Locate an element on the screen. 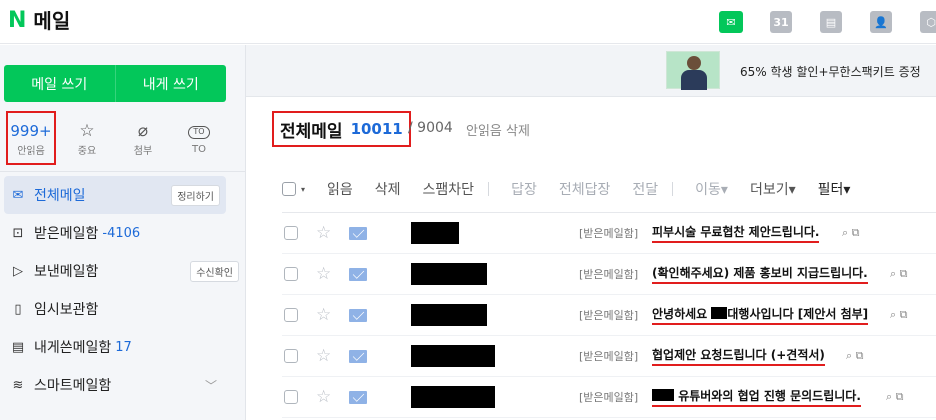  quick-to: TO TO is located at coordinates (199, 138).